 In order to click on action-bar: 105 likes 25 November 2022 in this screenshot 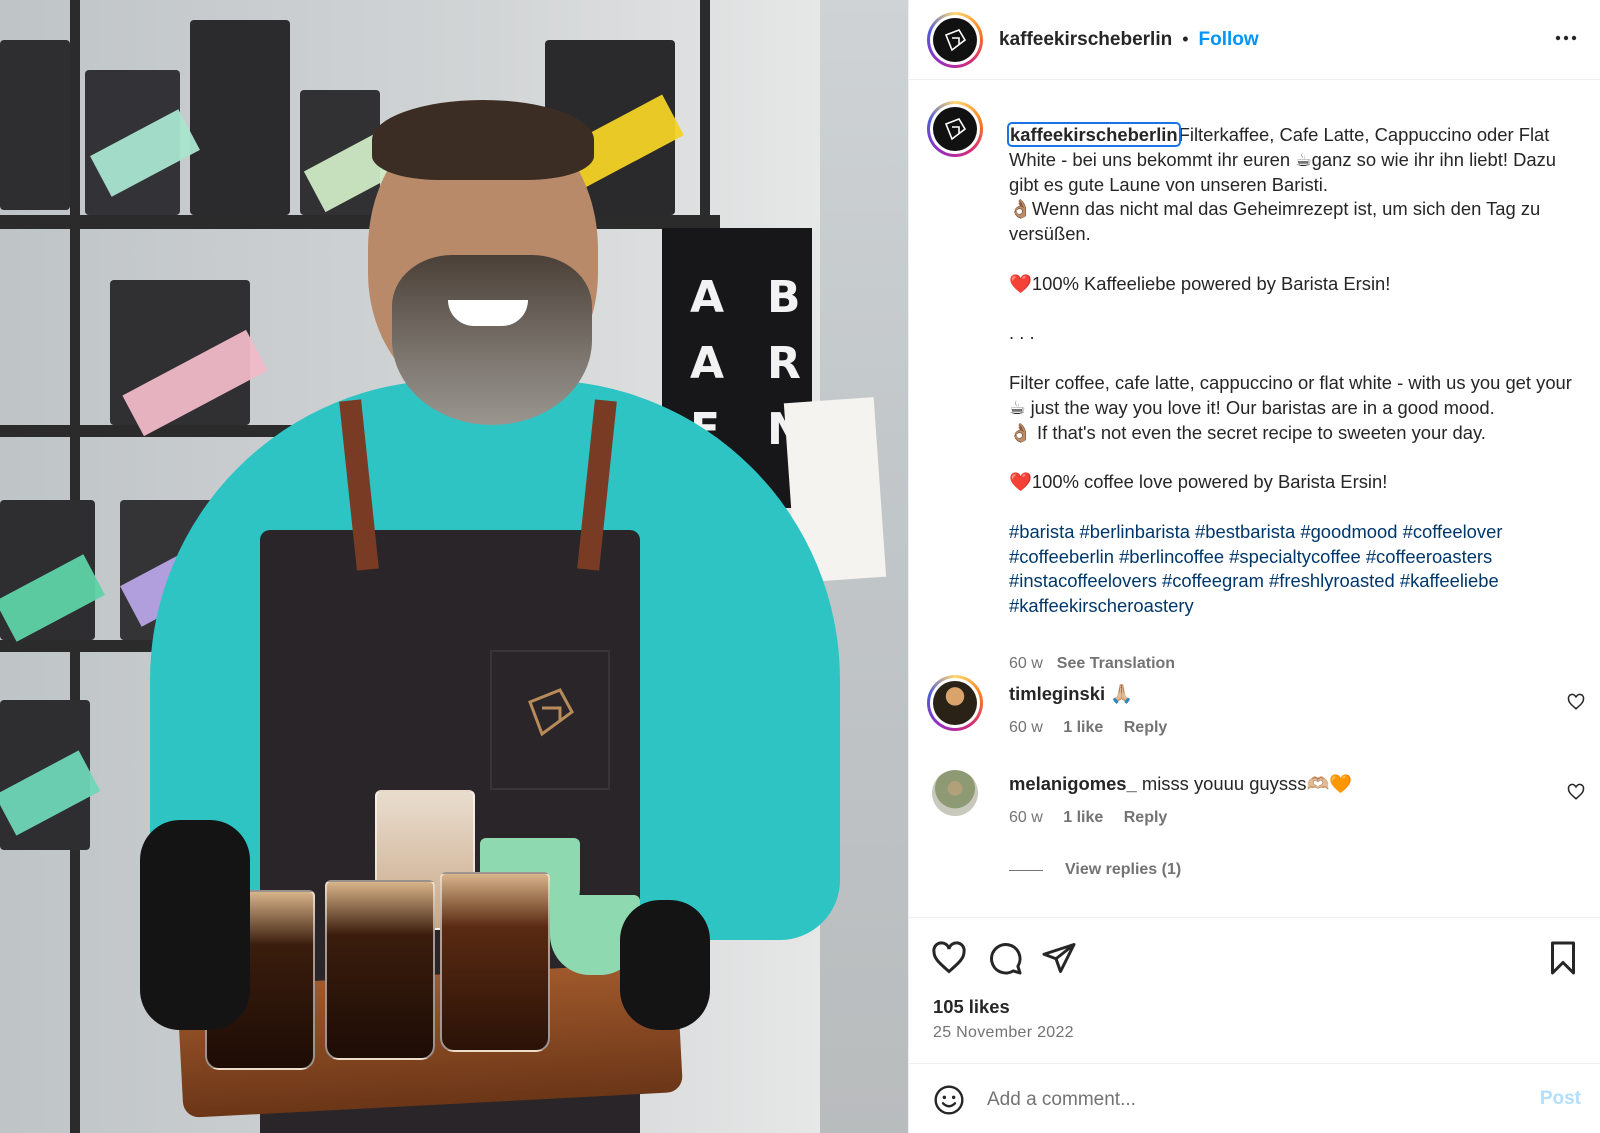, I will do `click(1254, 990)`.